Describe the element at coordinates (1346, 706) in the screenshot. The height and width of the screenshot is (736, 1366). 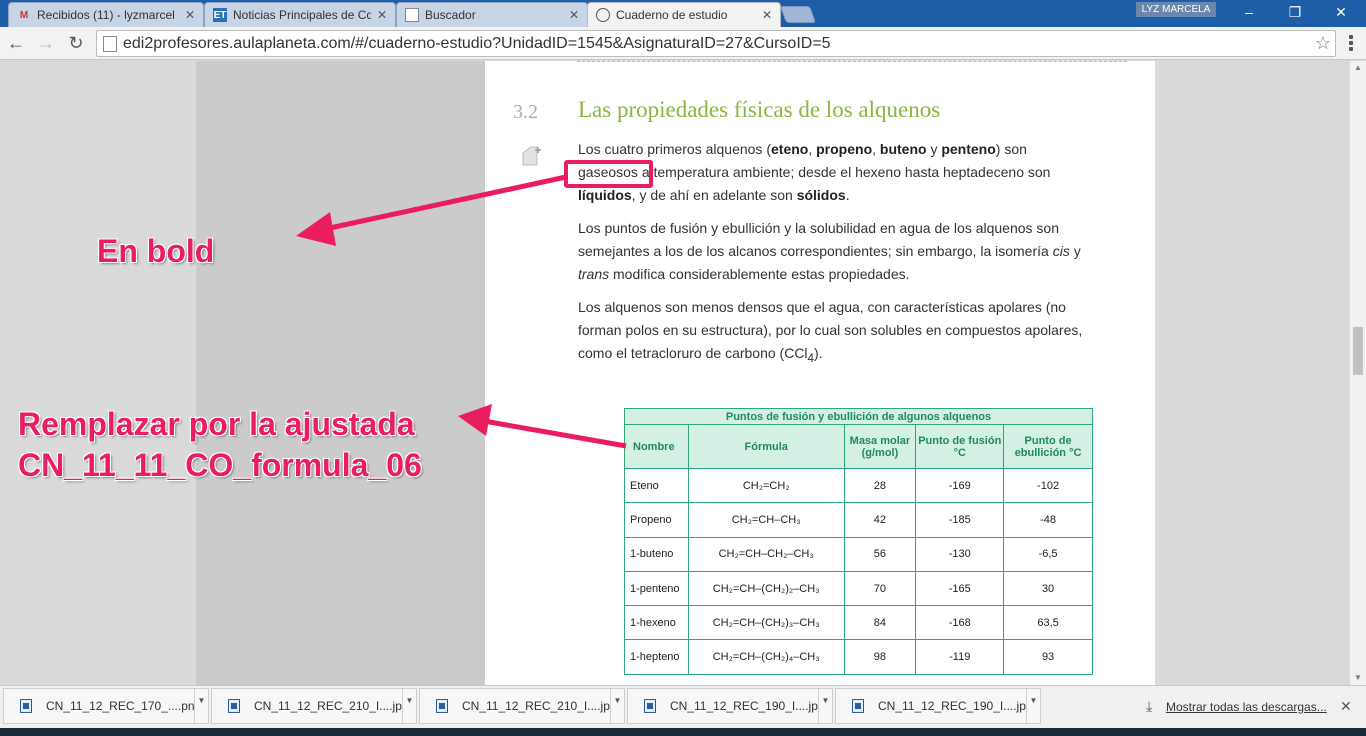
I see `close-download-bar-icon: ✕` at that location.